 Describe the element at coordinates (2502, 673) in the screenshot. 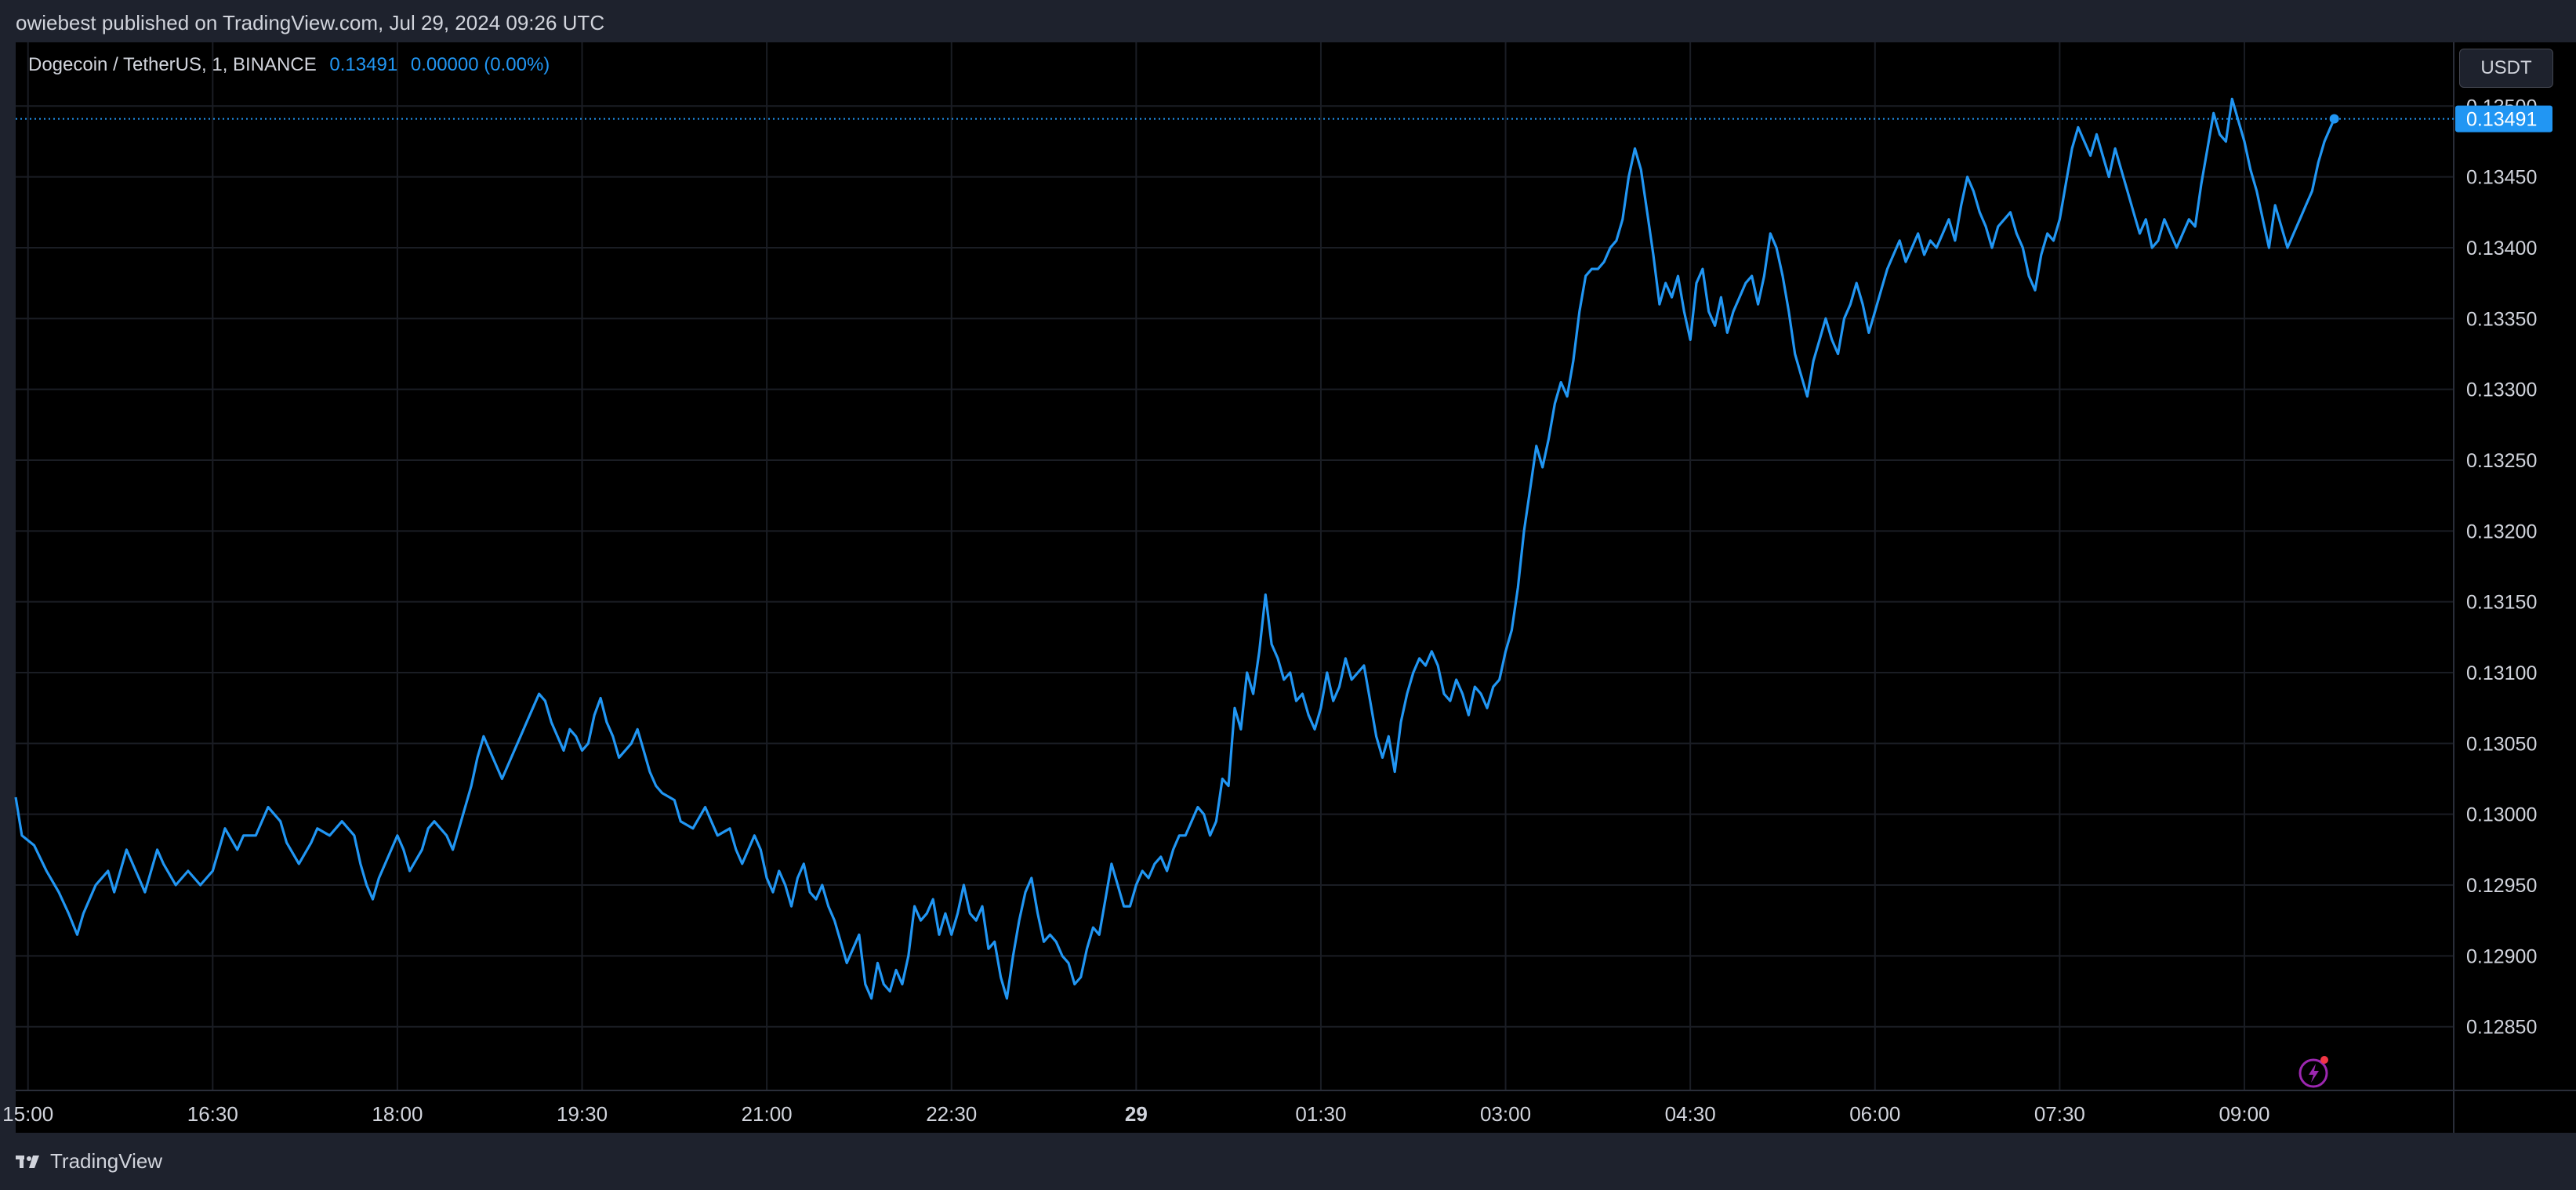

I see `y-tick-label: 0.13100` at that location.